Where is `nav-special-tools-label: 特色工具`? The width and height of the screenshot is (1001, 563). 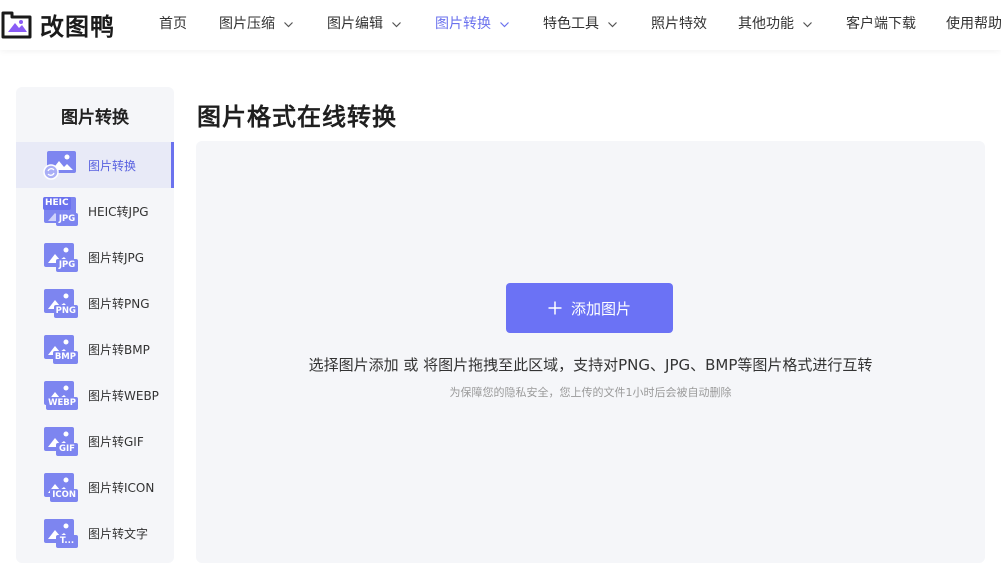 nav-special-tools-label: 特色工具 is located at coordinates (571, 24).